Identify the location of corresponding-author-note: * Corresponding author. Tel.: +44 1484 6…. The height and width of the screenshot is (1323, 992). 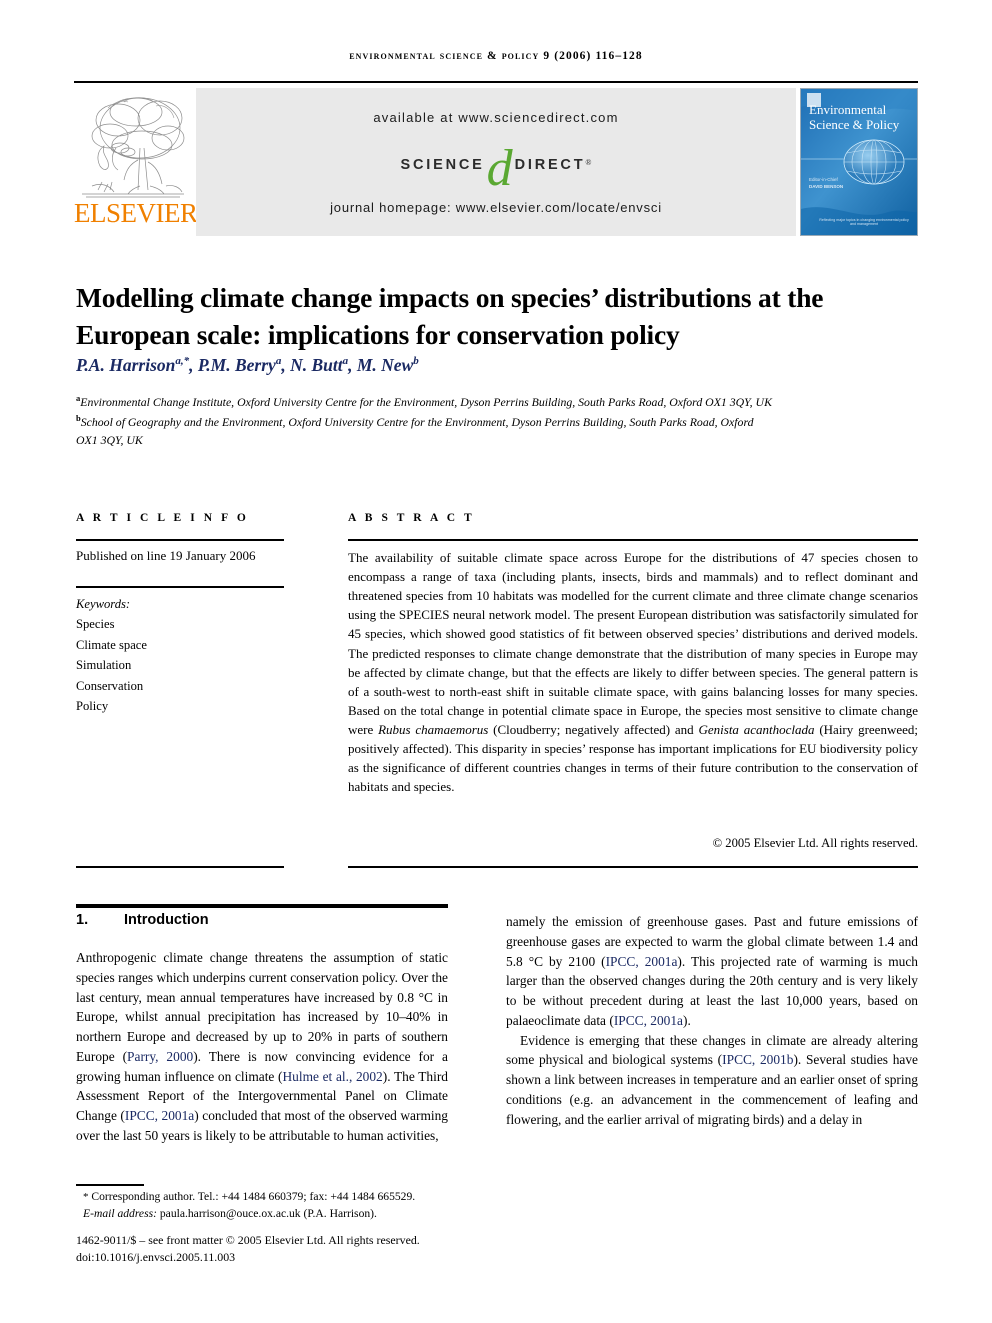
(286, 1197).